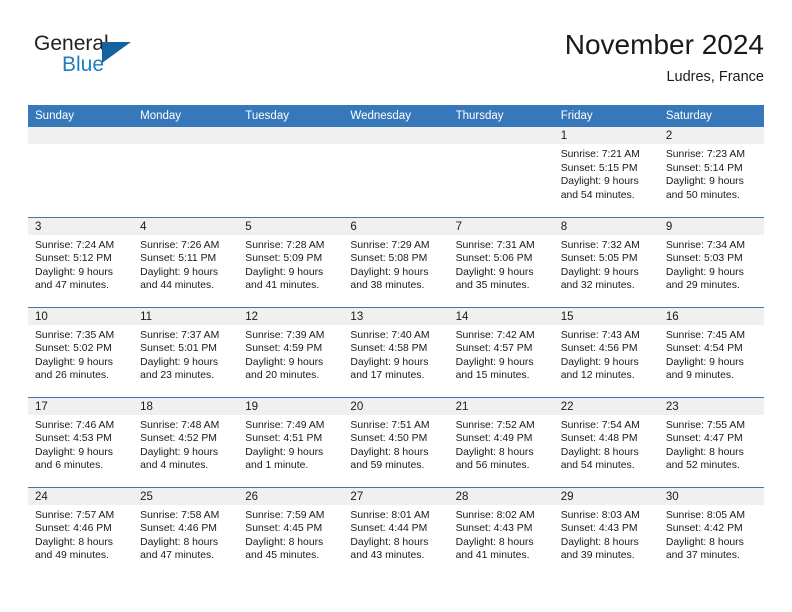 The image size is (792, 612). I want to click on daylight-text-line2: and 9 minutes., so click(700, 376).